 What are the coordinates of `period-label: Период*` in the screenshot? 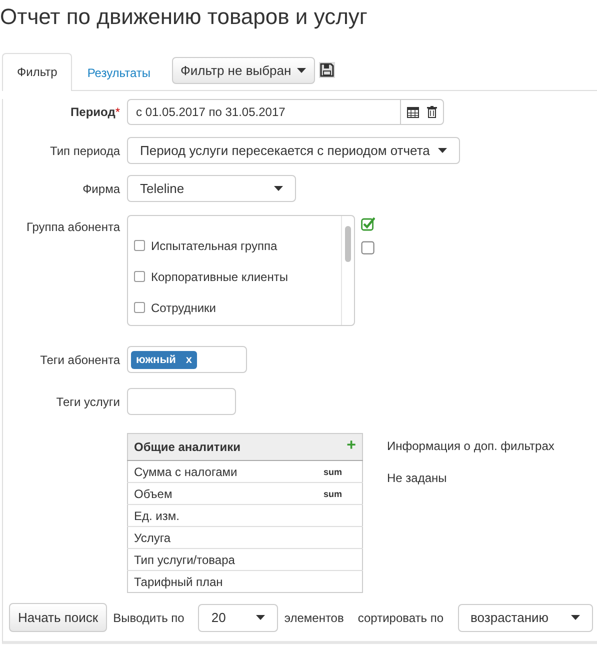 It's located at (95, 112).